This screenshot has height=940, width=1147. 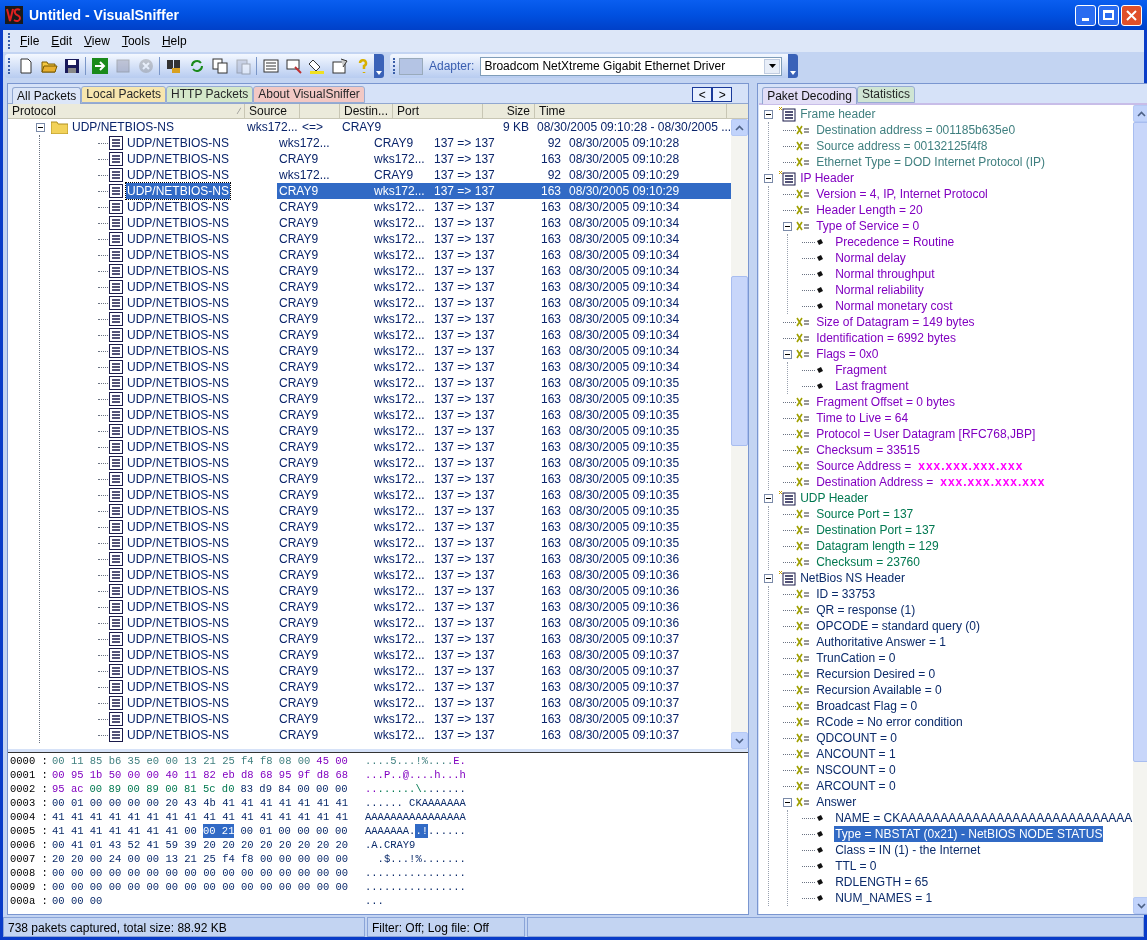 I want to click on scroll-up-button, so click(x=1140, y=113).